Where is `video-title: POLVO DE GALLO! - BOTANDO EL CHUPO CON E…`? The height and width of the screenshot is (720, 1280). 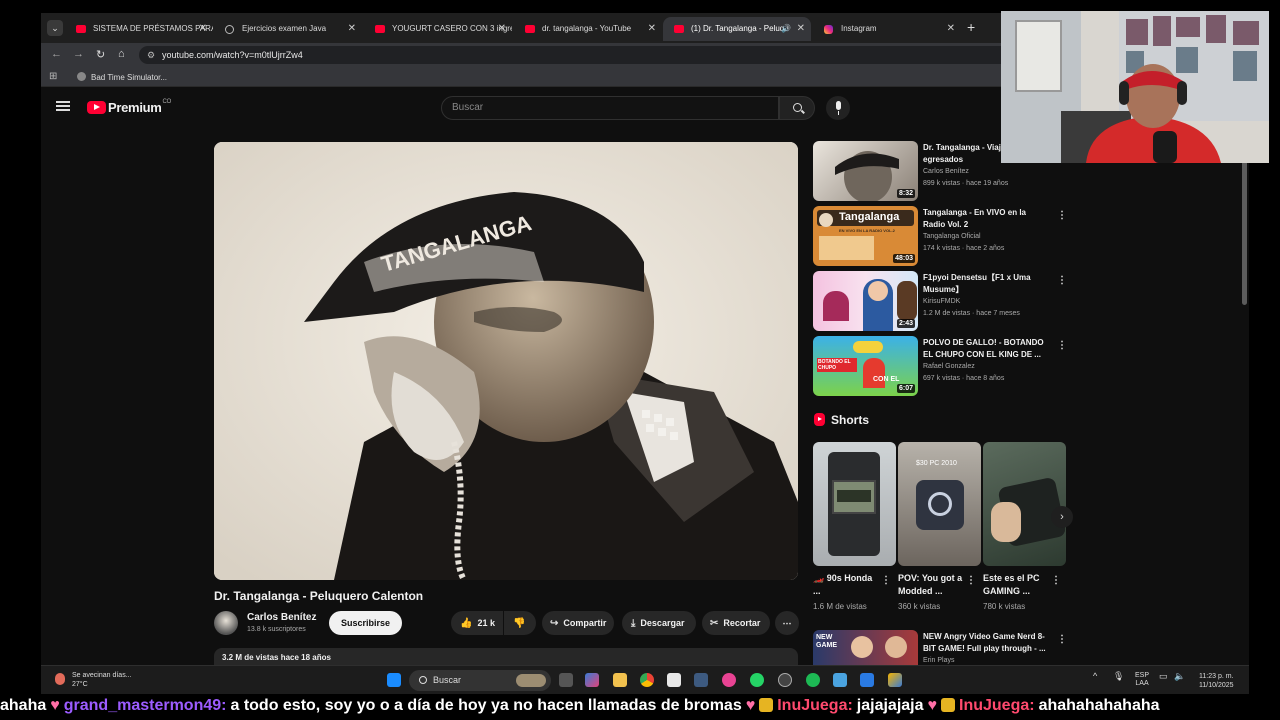
video-title: POLVO DE GALLO! - BOTANDO EL CHUPO CON E… is located at coordinates (985, 349).